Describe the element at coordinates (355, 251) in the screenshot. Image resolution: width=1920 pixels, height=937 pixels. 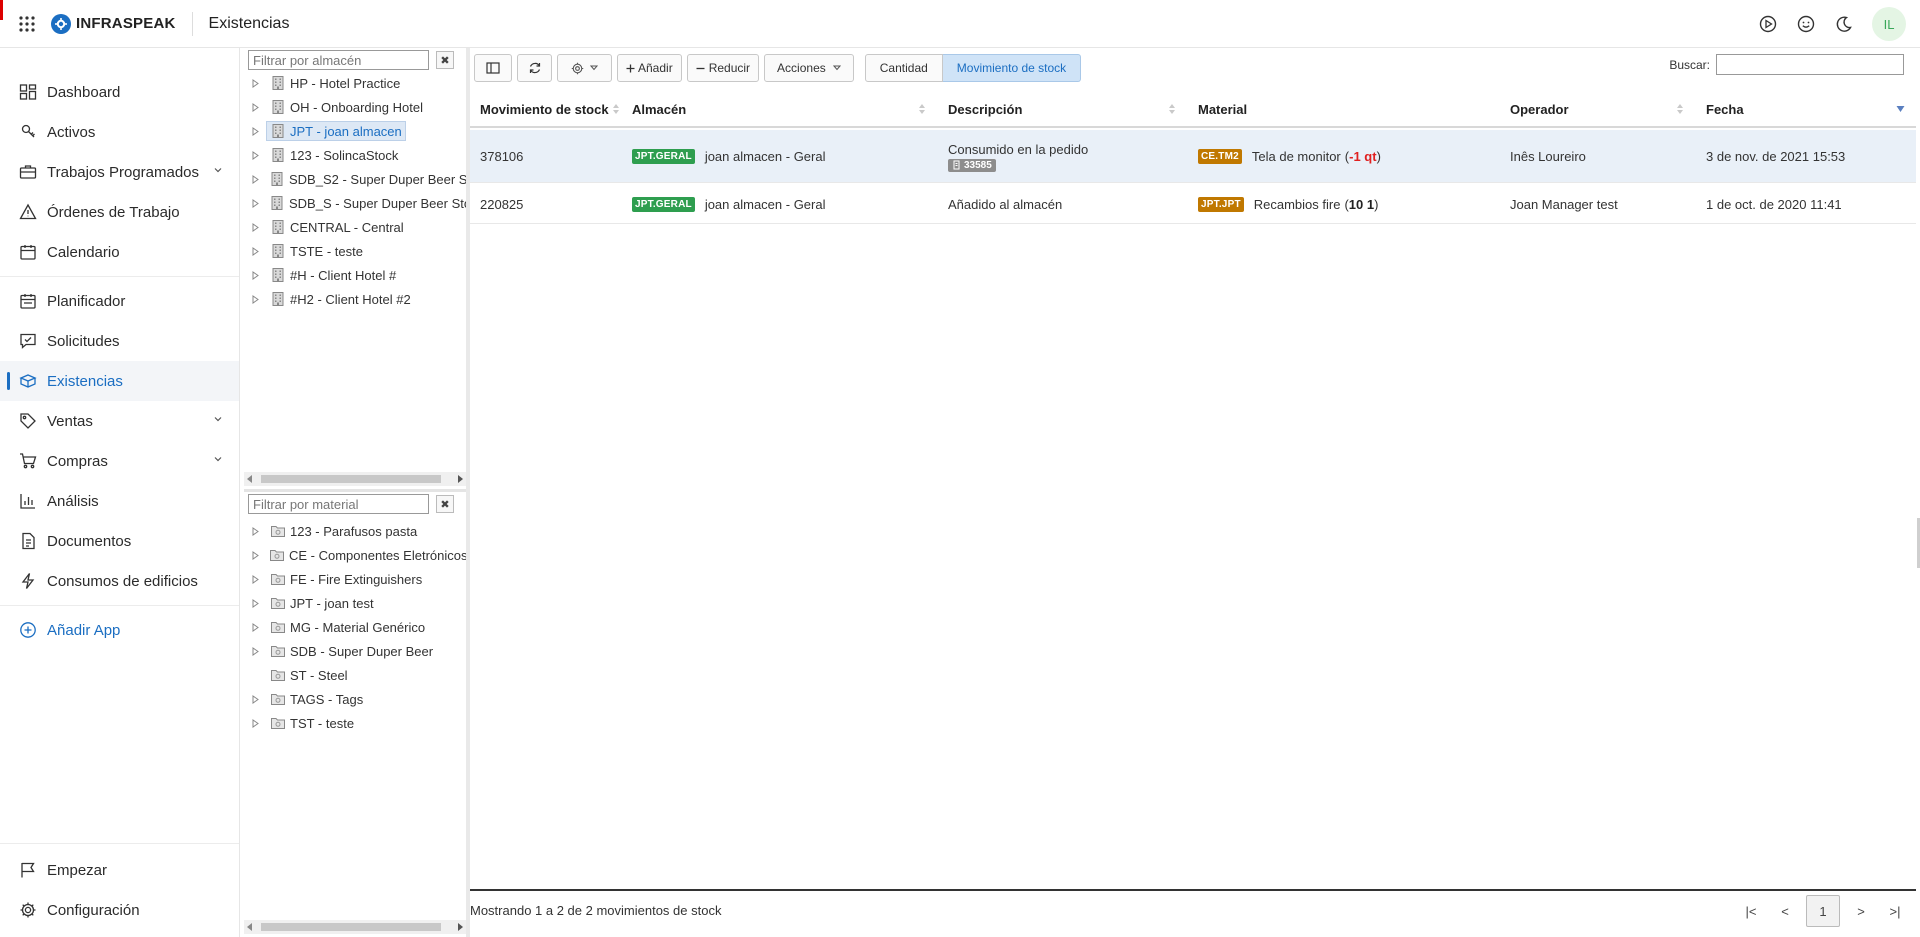
I see `warehouse-tree-node: TSTE - teste` at that location.